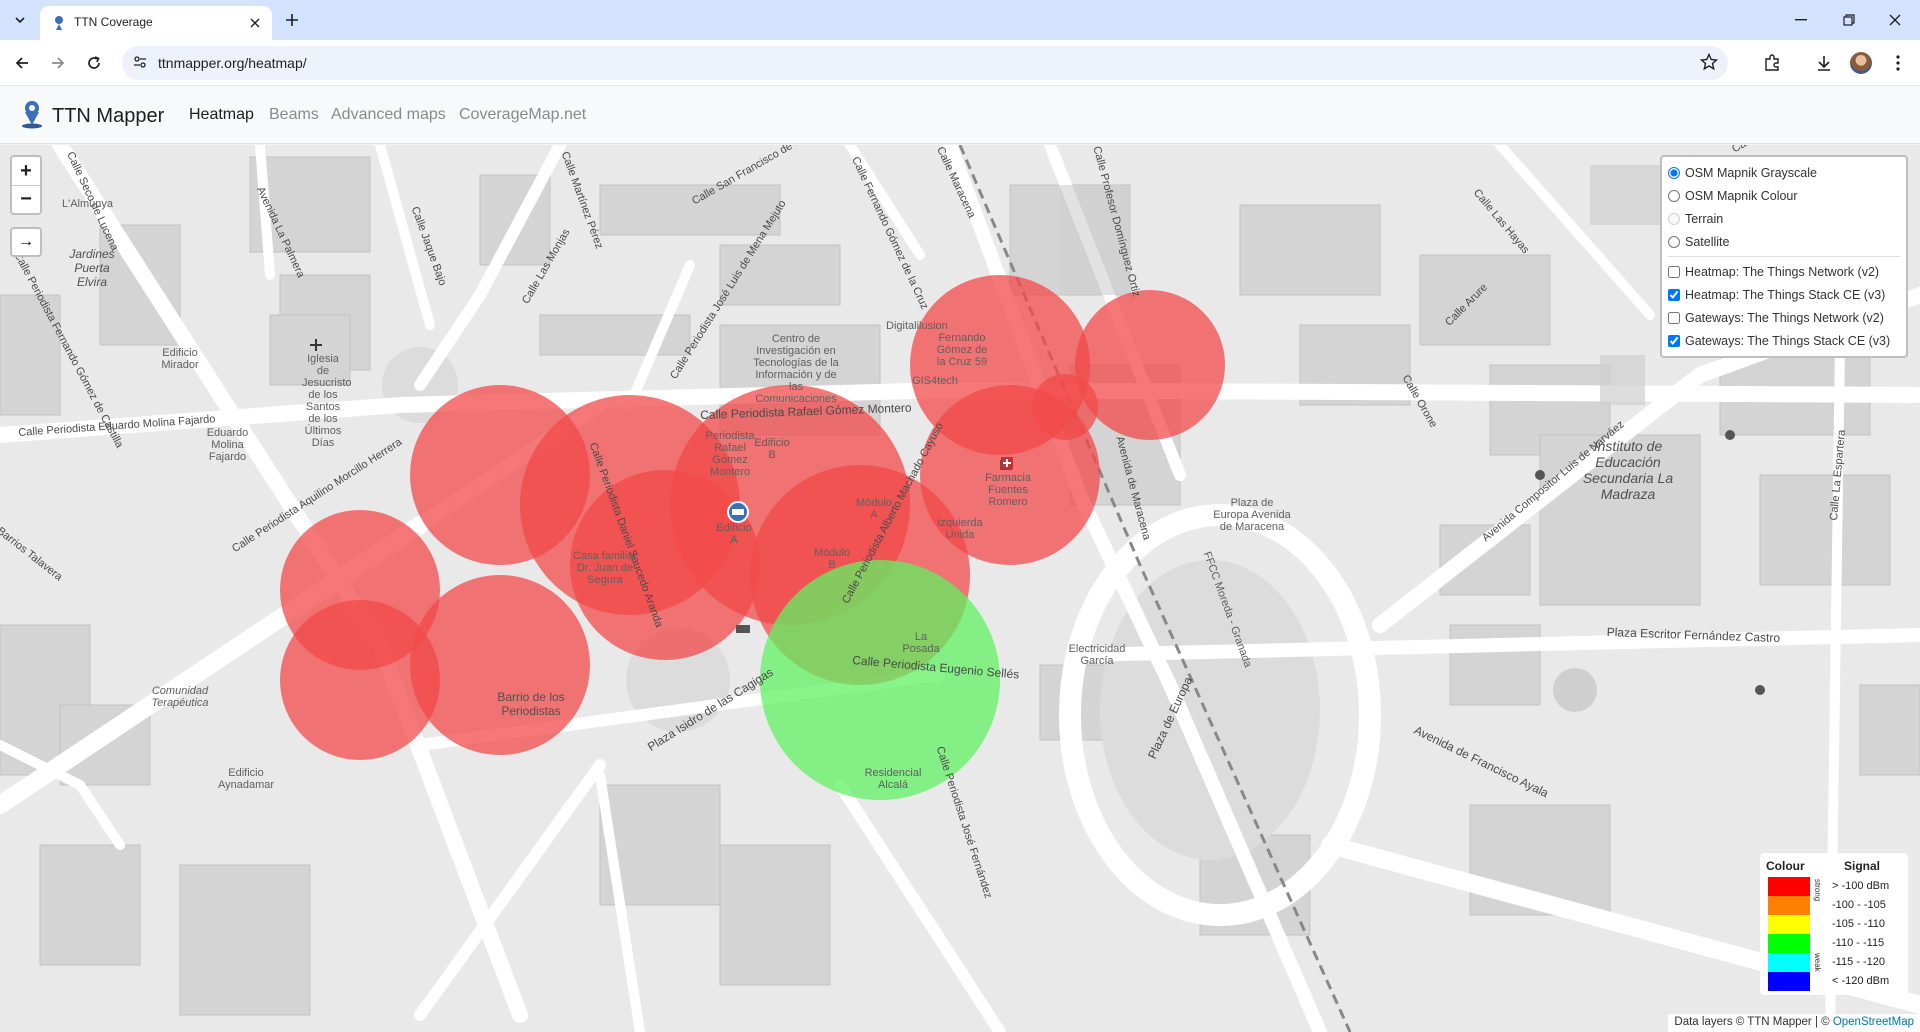 The width and height of the screenshot is (1920, 1032). I want to click on base-layer-satellite: Satellite, so click(1784, 241).